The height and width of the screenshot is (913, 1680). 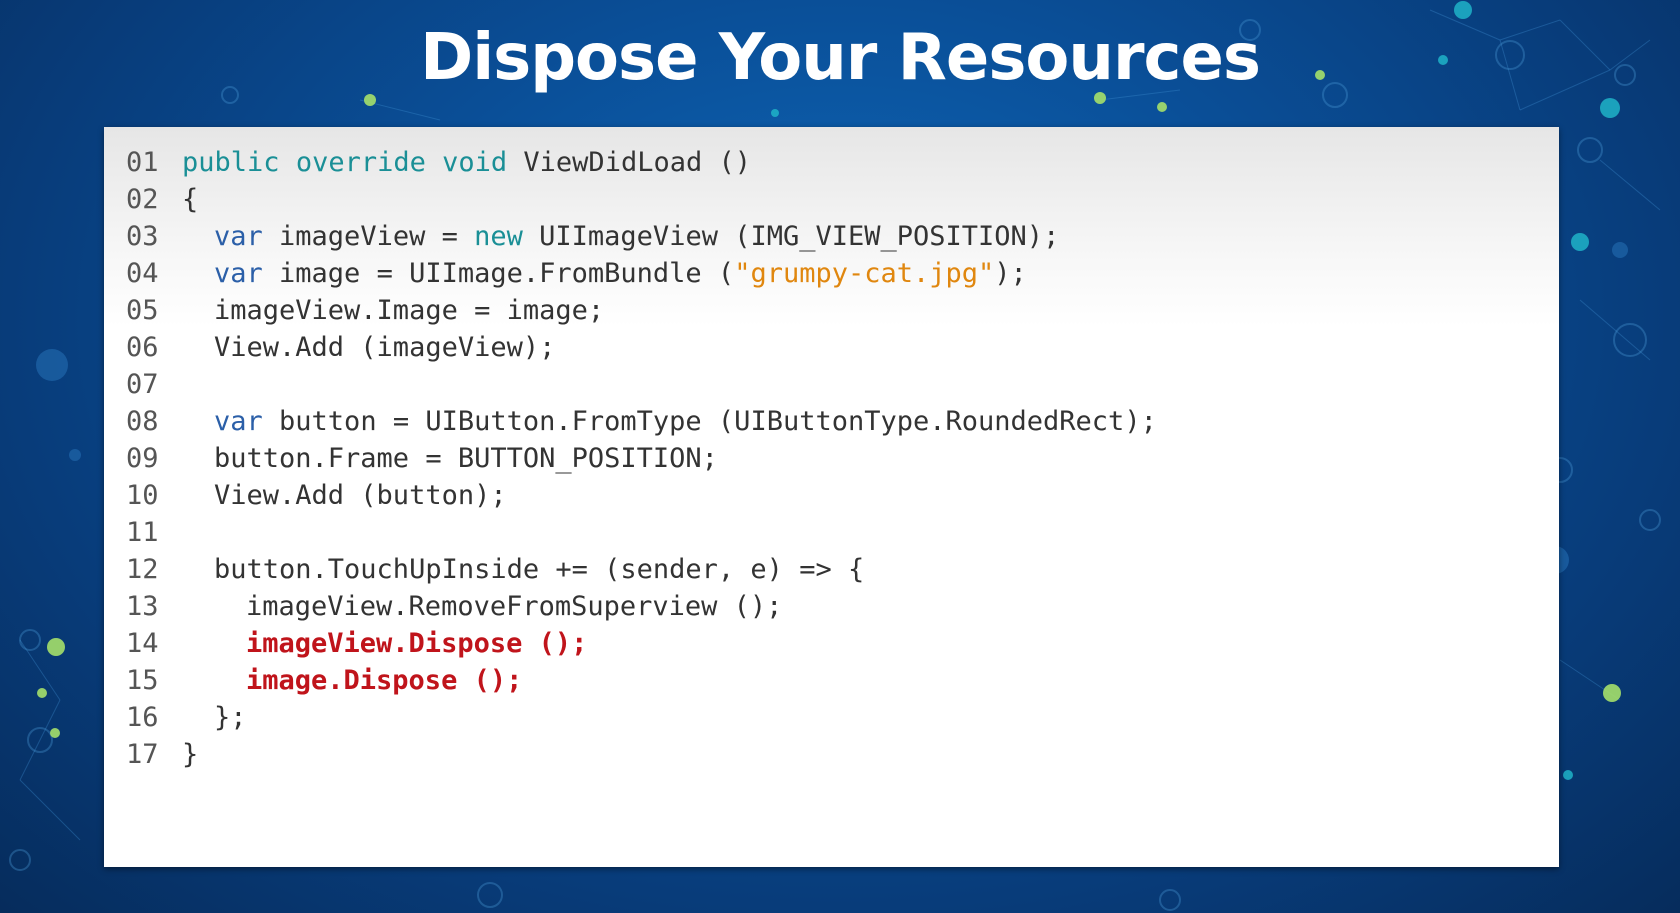 I want to click on line-number: 15, so click(x=142, y=680).